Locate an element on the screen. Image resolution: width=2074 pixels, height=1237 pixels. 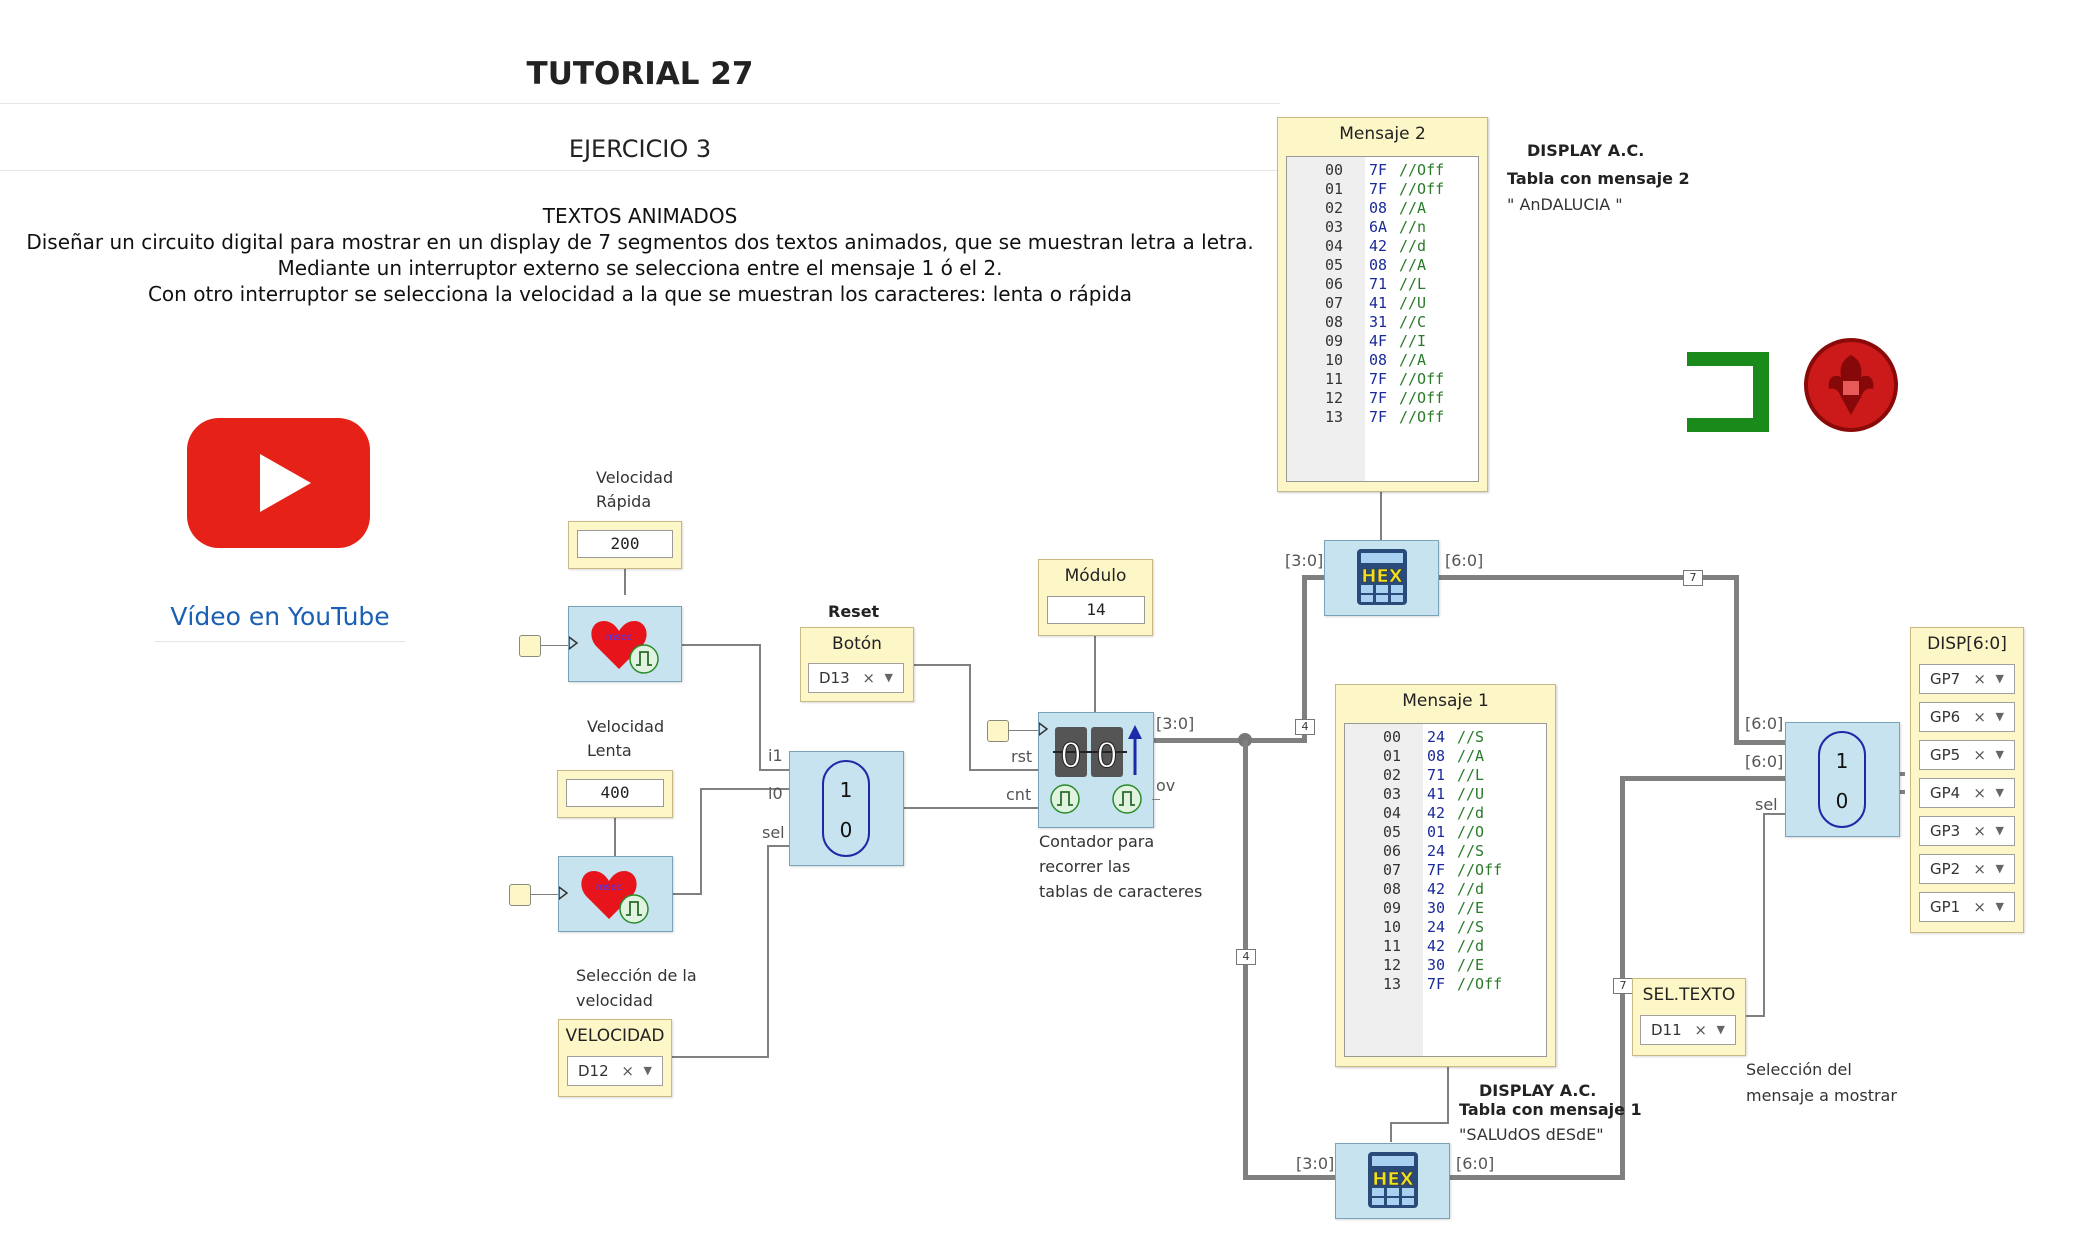
hex1-out-label: [6:0] is located at coordinates (1475, 1163).